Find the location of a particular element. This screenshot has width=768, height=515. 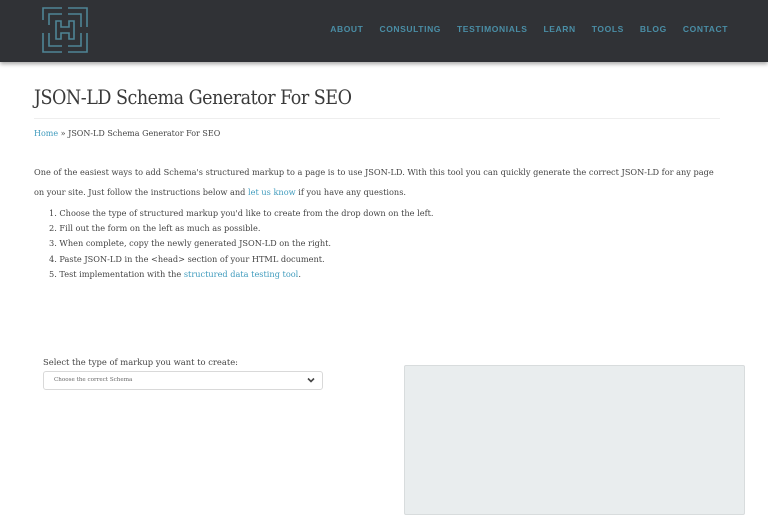

nav-learn: LEARN is located at coordinates (560, 29).